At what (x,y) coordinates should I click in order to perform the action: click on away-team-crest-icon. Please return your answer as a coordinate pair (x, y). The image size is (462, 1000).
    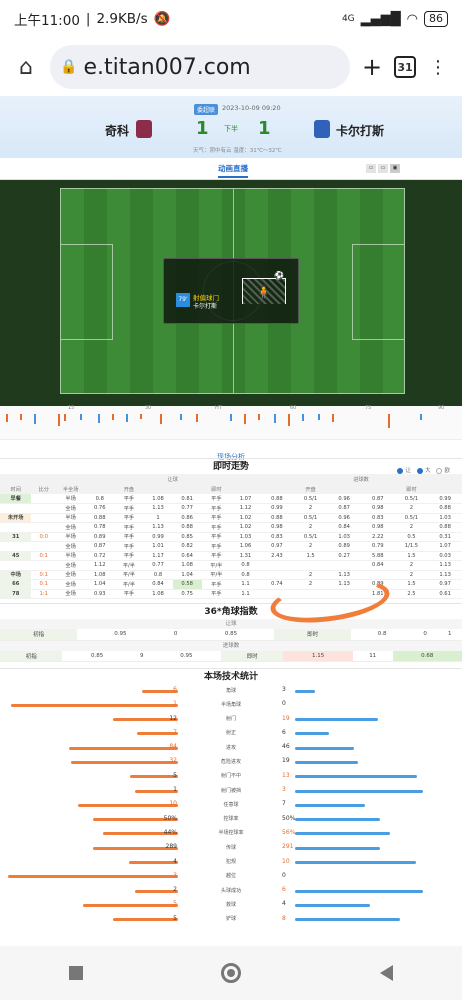
    Looking at the image, I should click on (322, 129).